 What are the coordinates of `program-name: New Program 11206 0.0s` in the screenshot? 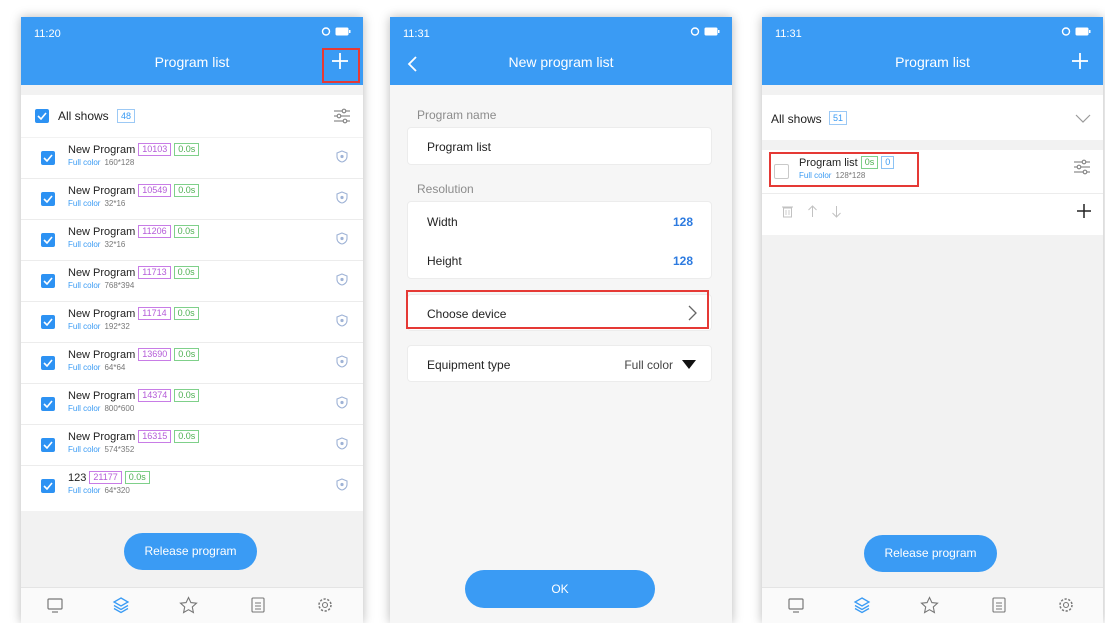 It's located at (133, 231).